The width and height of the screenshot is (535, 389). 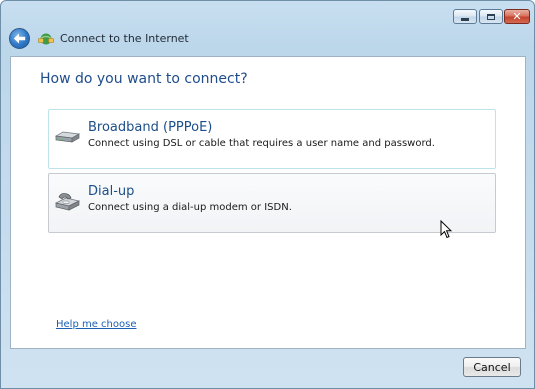 What do you see at coordinates (124, 38) in the screenshot?
I see `wizard-title: Connect to the Internet` at bounding box center [124, 38].